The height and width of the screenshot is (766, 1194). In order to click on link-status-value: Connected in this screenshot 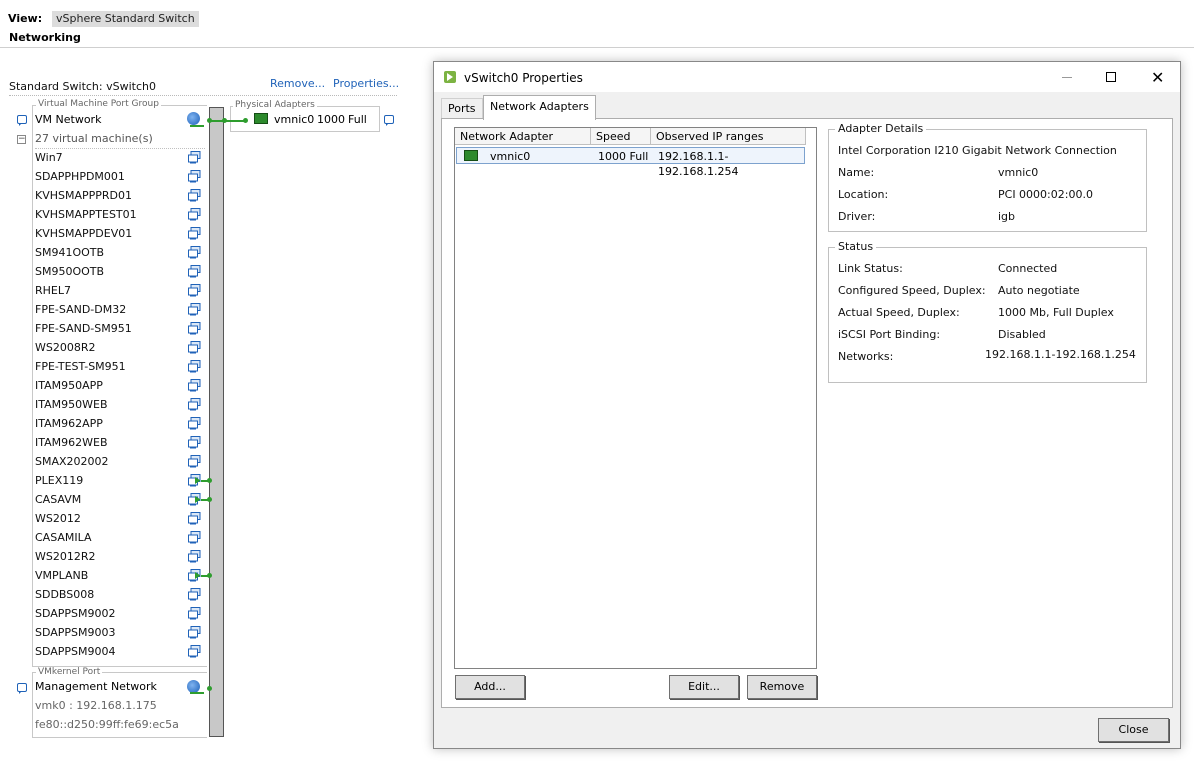, I will do `click(1028, 268)`.